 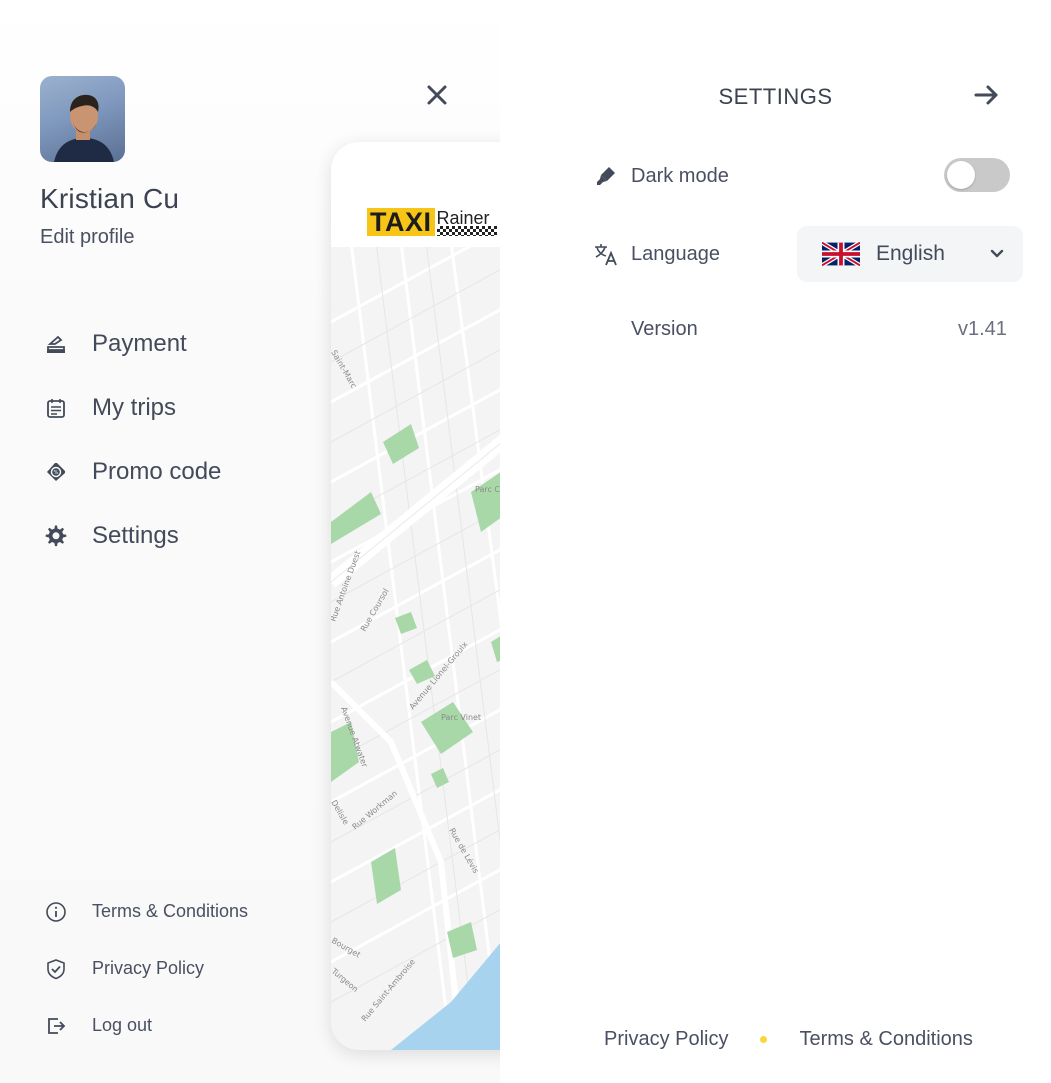 What do you see at coordinates (463, 218) in the screenshot?
I see `logo-rainer-word: Rainer` at bounding box center [463, 218].